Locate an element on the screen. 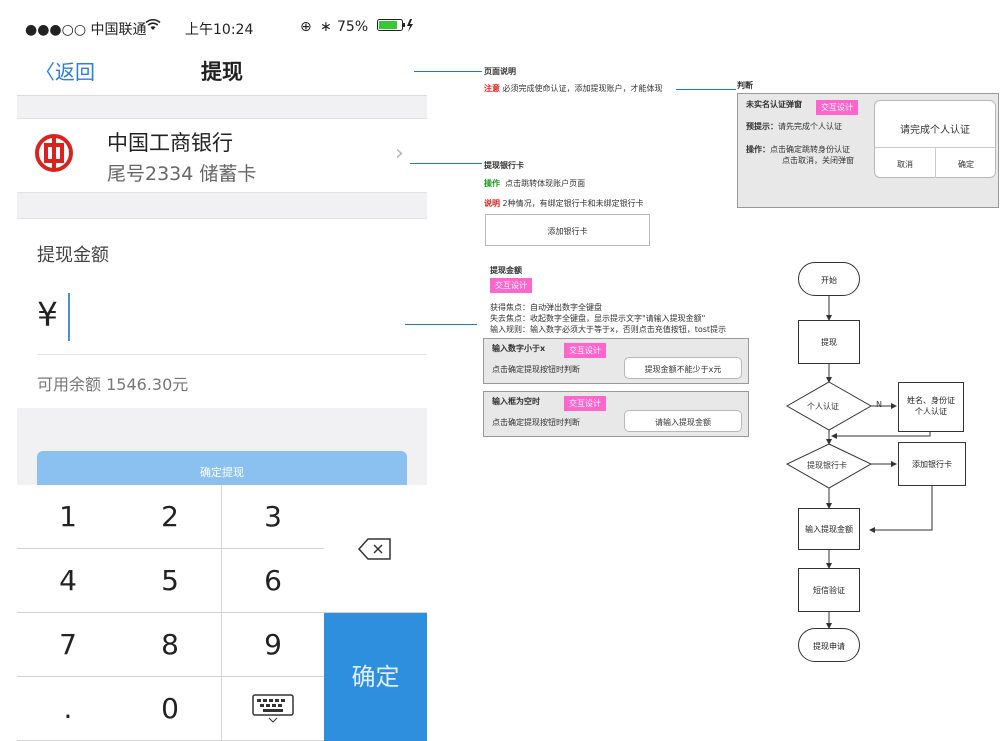 The width and height of the screenshot is (1000, 741). case-empty-input: 输入框为空时 交互设计 点击确定提现按钮时判断 请输入提现金额 is located at coordinates (616, 414).